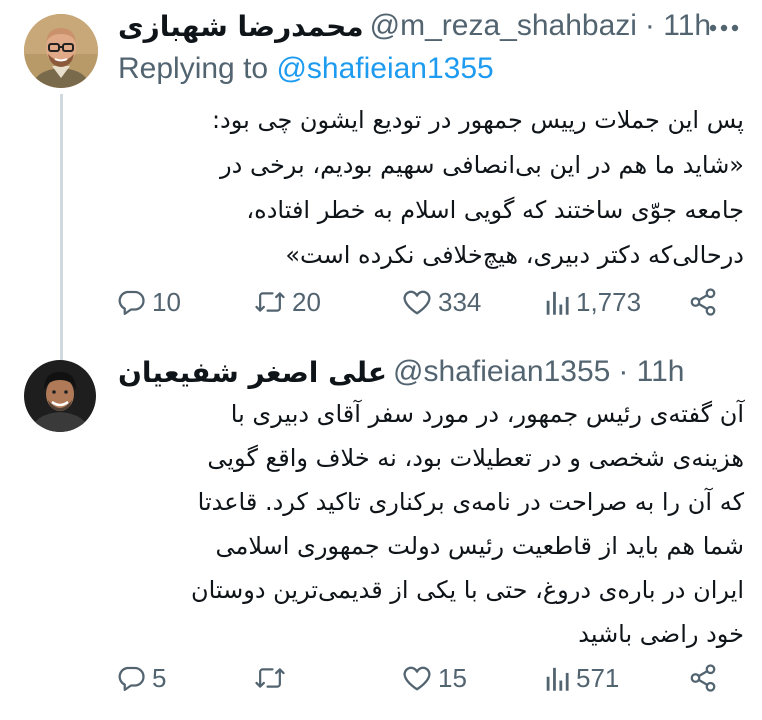 The height and width of the screenshot is (720, 762). Describe the element at coordinates (503, 26) in the screenshot. I see `user-handle: @m_reza_shahbazi` at that location.